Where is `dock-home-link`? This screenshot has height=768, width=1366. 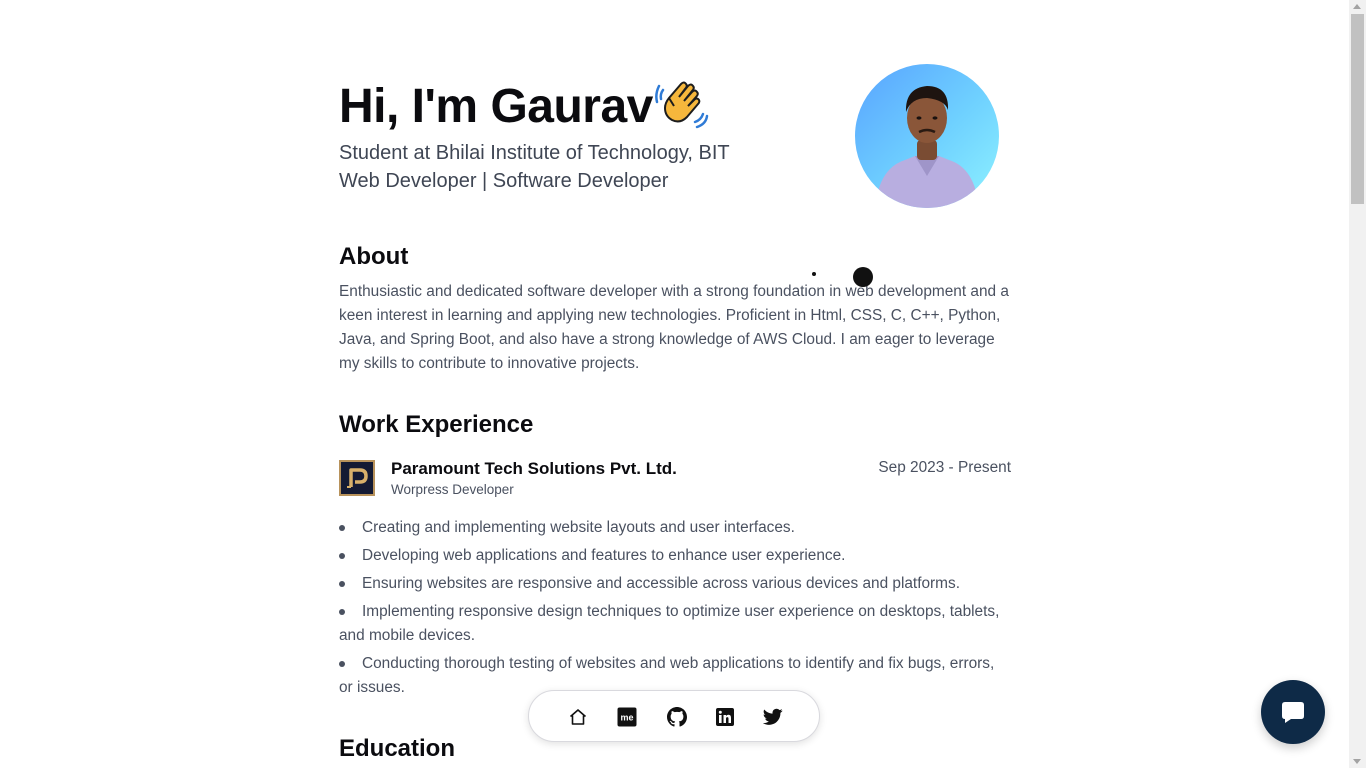 dock-home-link is located at coordinates (578, 717).